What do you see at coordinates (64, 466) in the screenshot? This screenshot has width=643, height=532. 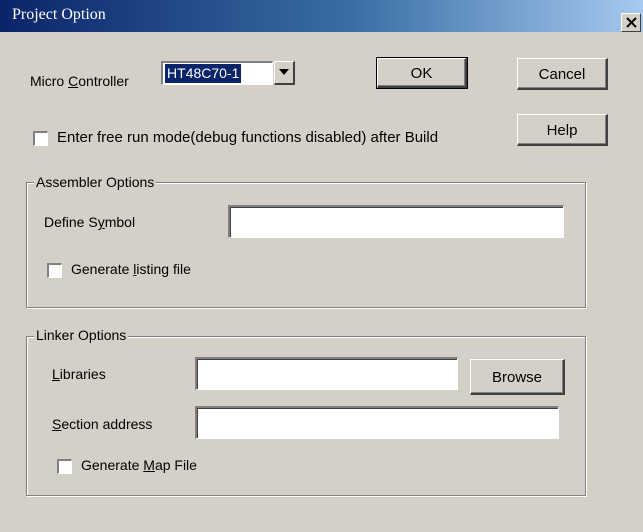 I see `generate-map-checkbox` at bounding box center [64, 466].